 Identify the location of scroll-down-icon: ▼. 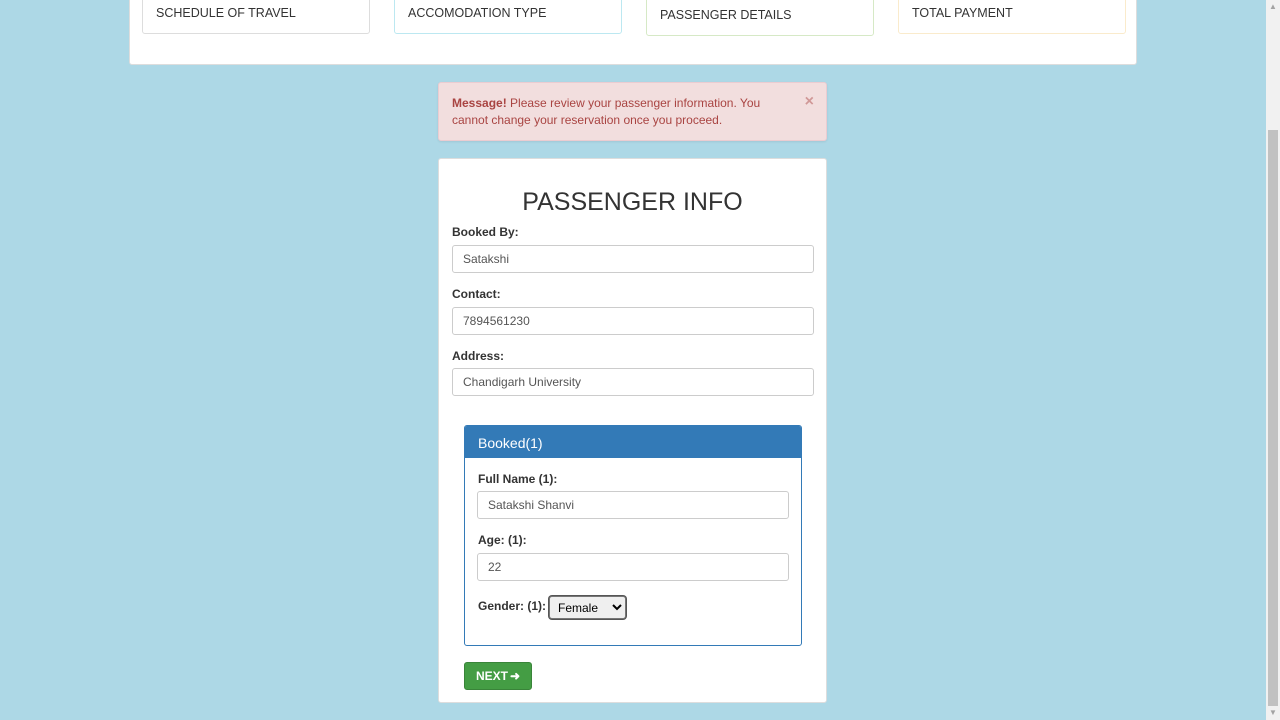
(1273, 713).